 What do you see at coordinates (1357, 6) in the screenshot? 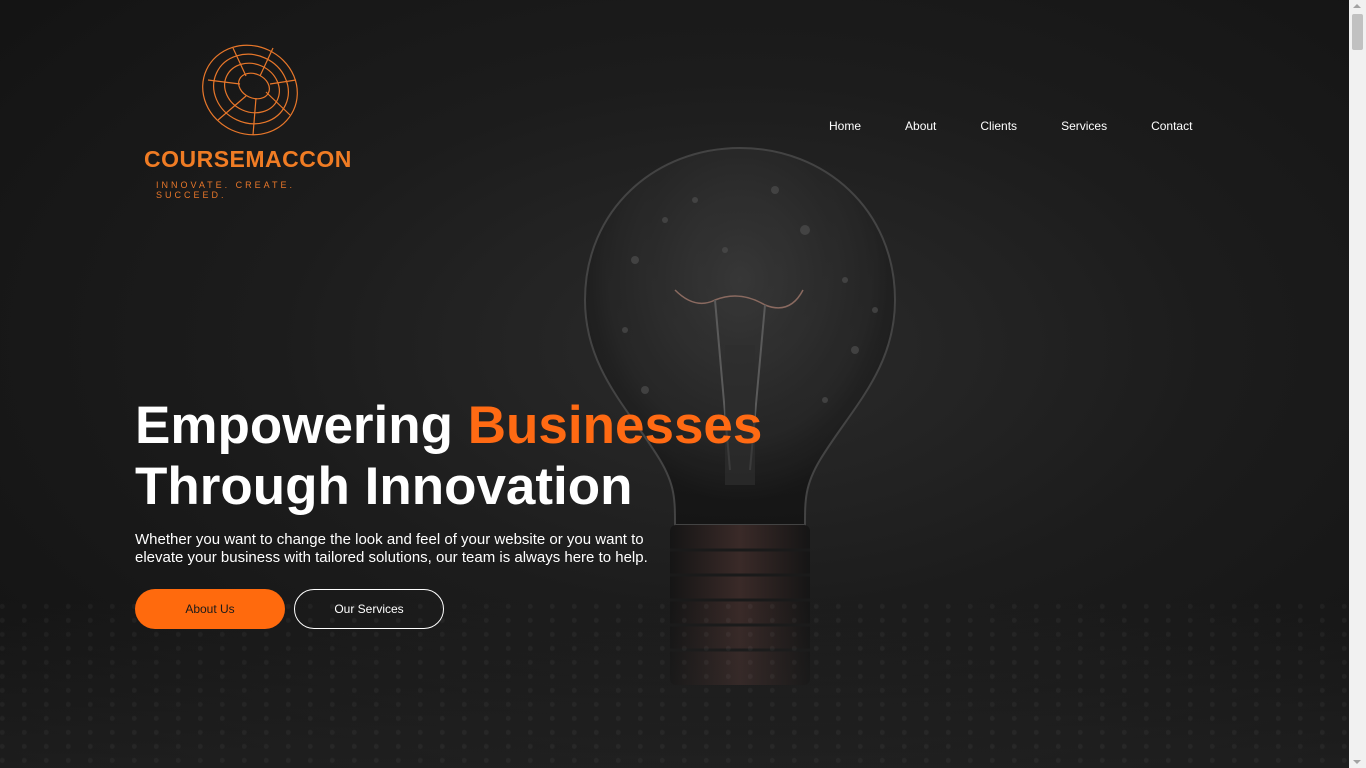
I see `scroll-up-icon` at bounding box center [1357, 6].